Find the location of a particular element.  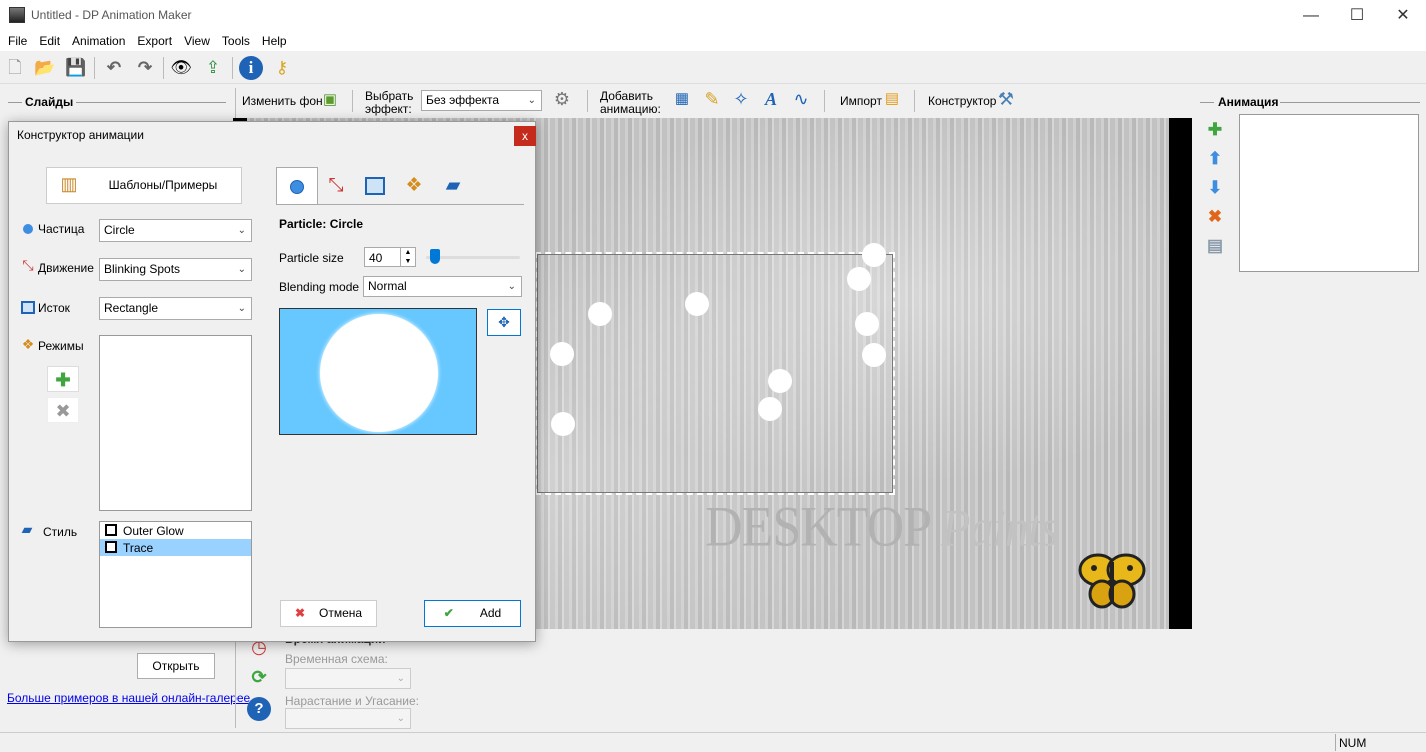

particle-preview is located at coordinates (378, 371).